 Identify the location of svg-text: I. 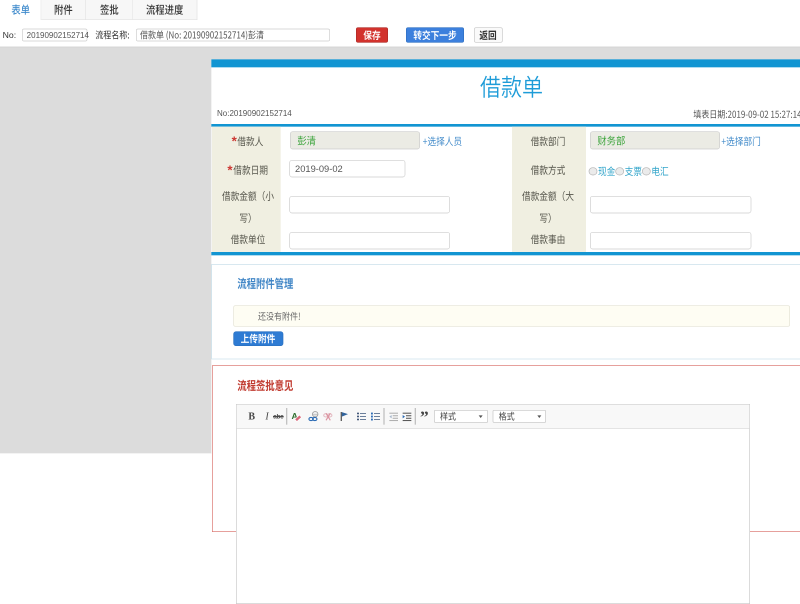
(266, 416).